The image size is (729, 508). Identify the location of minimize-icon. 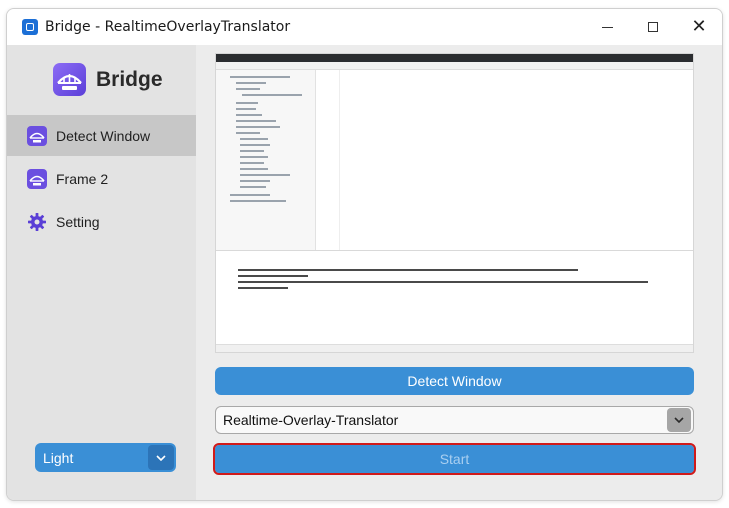
(607, 27).